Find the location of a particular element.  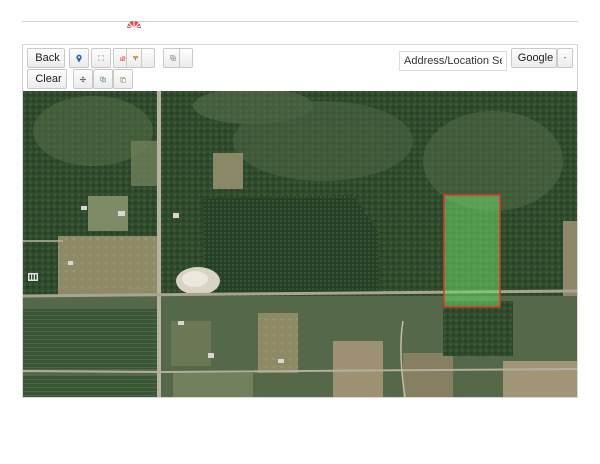

copy-icon is located at coordinates (103, 79).